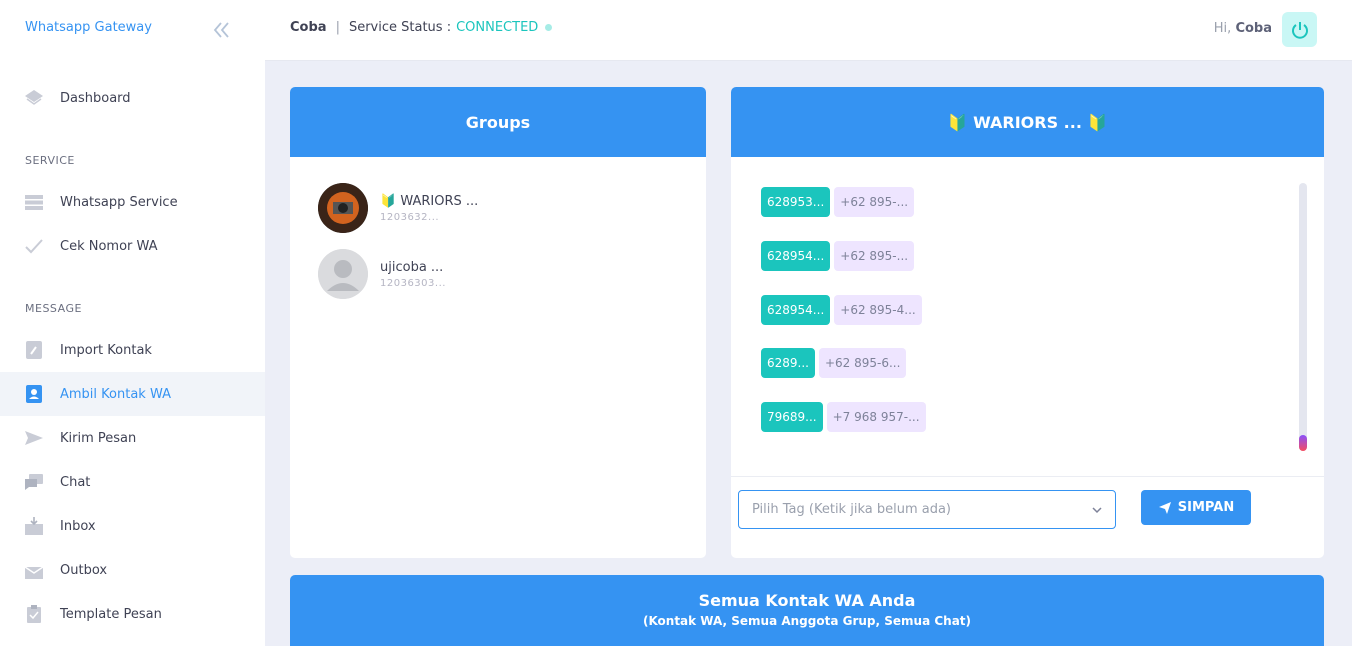 Image resolution: width=1352 pixels, height=646 pixels. I want to click on sidebar-item-label: Outbox, so click(84, 570).